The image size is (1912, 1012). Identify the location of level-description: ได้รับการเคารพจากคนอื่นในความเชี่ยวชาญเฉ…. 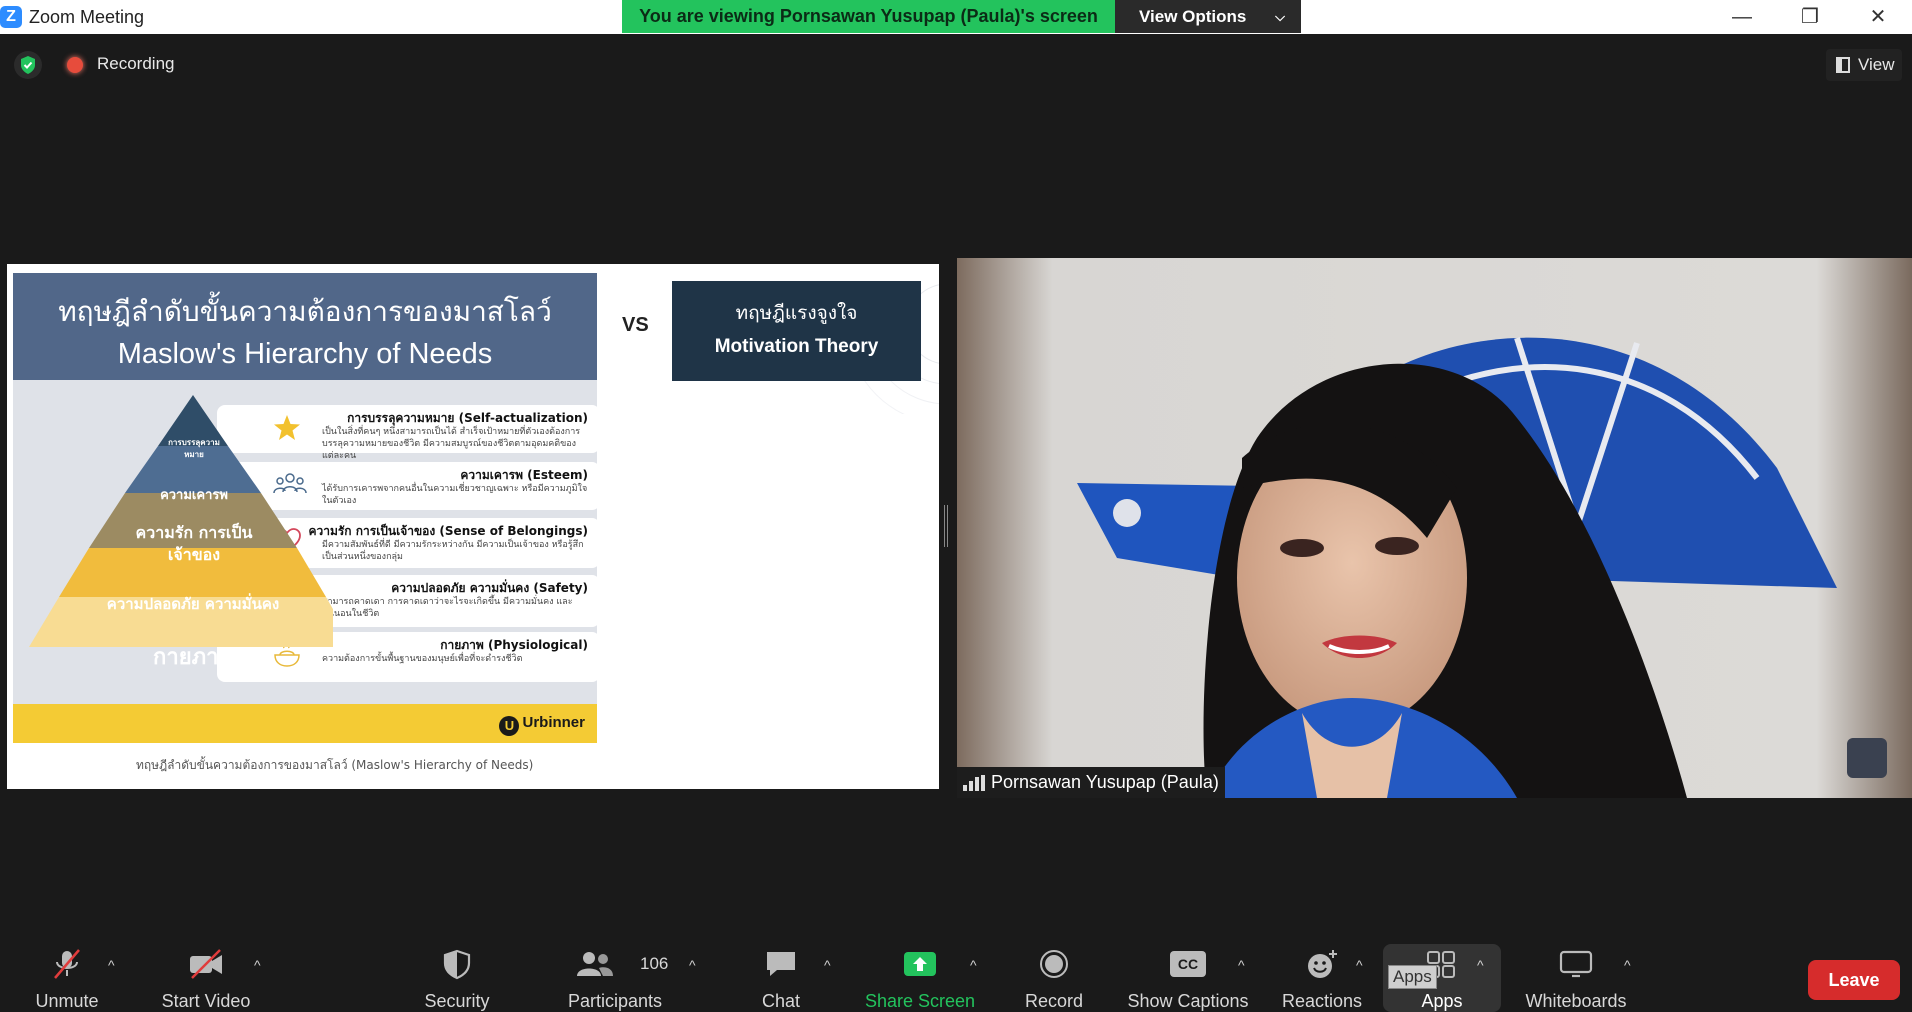
(455, 495).